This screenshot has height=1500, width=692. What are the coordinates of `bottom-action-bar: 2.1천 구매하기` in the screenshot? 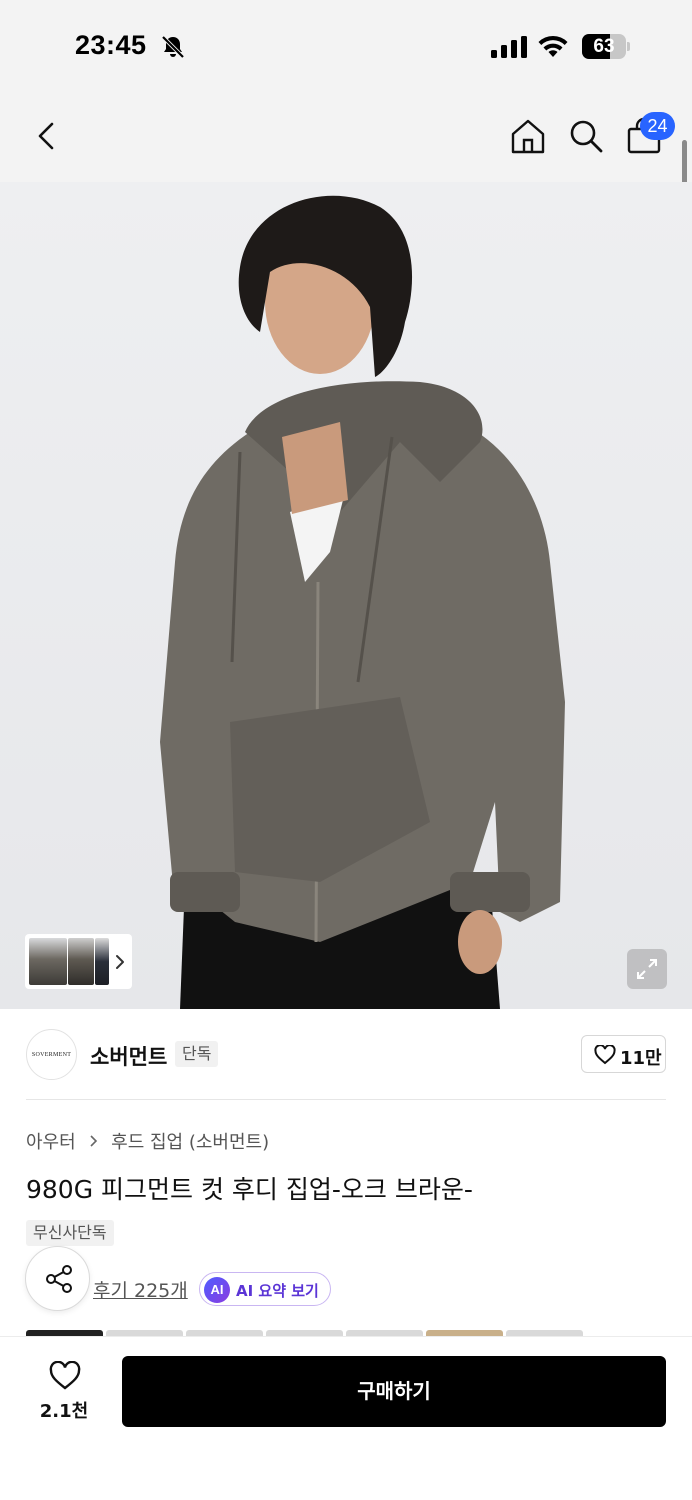 It's located at (346, 1418).